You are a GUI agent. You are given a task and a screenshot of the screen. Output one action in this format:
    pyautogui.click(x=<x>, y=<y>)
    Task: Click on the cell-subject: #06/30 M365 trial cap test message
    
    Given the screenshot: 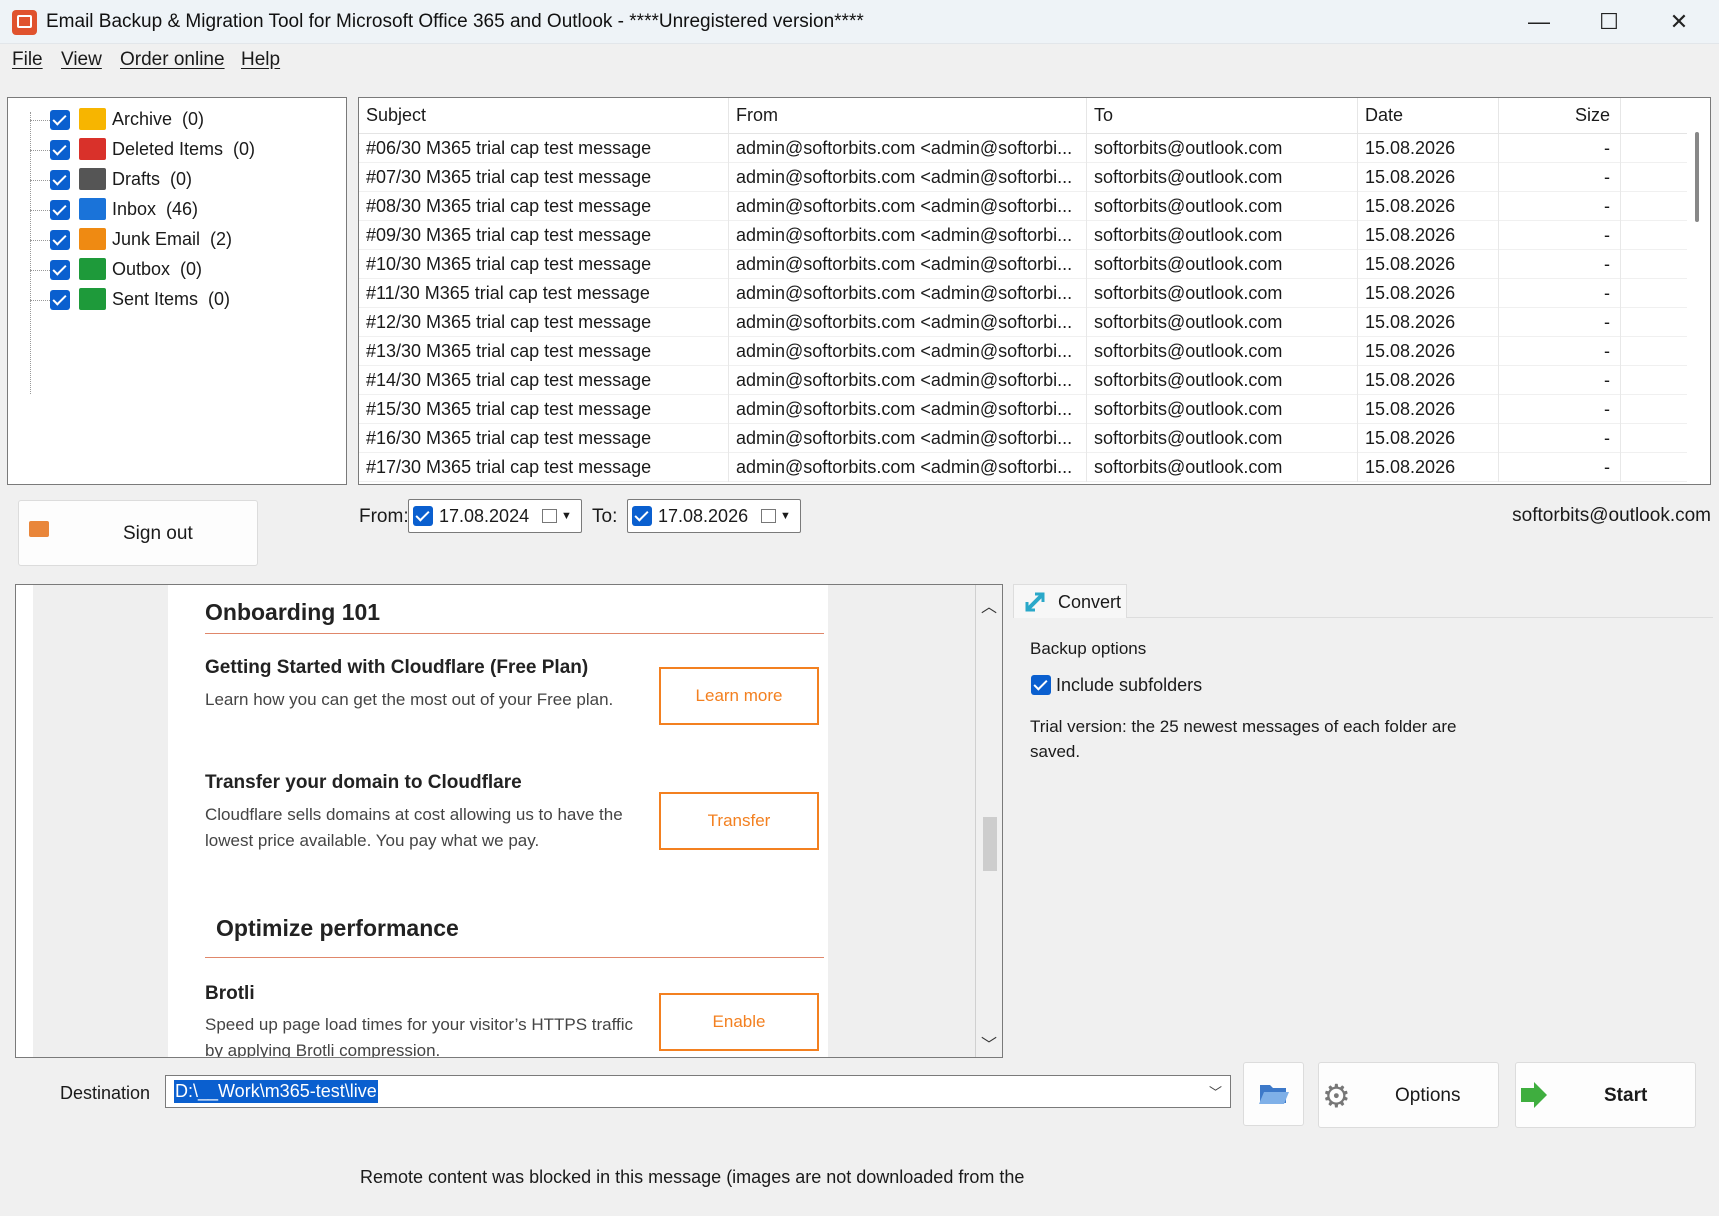 What is the action you would take?
    pyautogui.click(x=544, y=148)
    